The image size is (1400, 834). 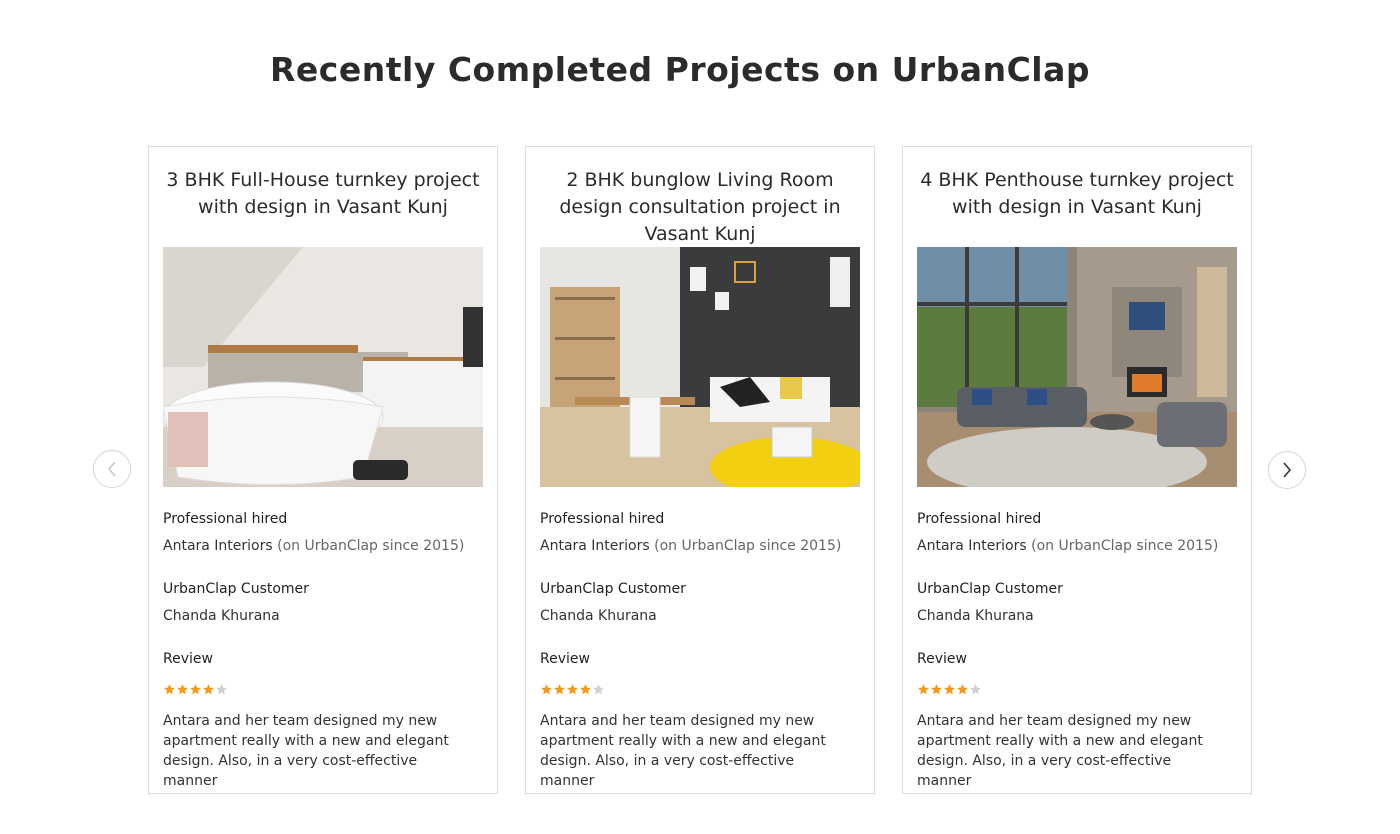 I want to click on section-heading: Recently Completed Projects on UrbanClap, so click(x=680, y=69).